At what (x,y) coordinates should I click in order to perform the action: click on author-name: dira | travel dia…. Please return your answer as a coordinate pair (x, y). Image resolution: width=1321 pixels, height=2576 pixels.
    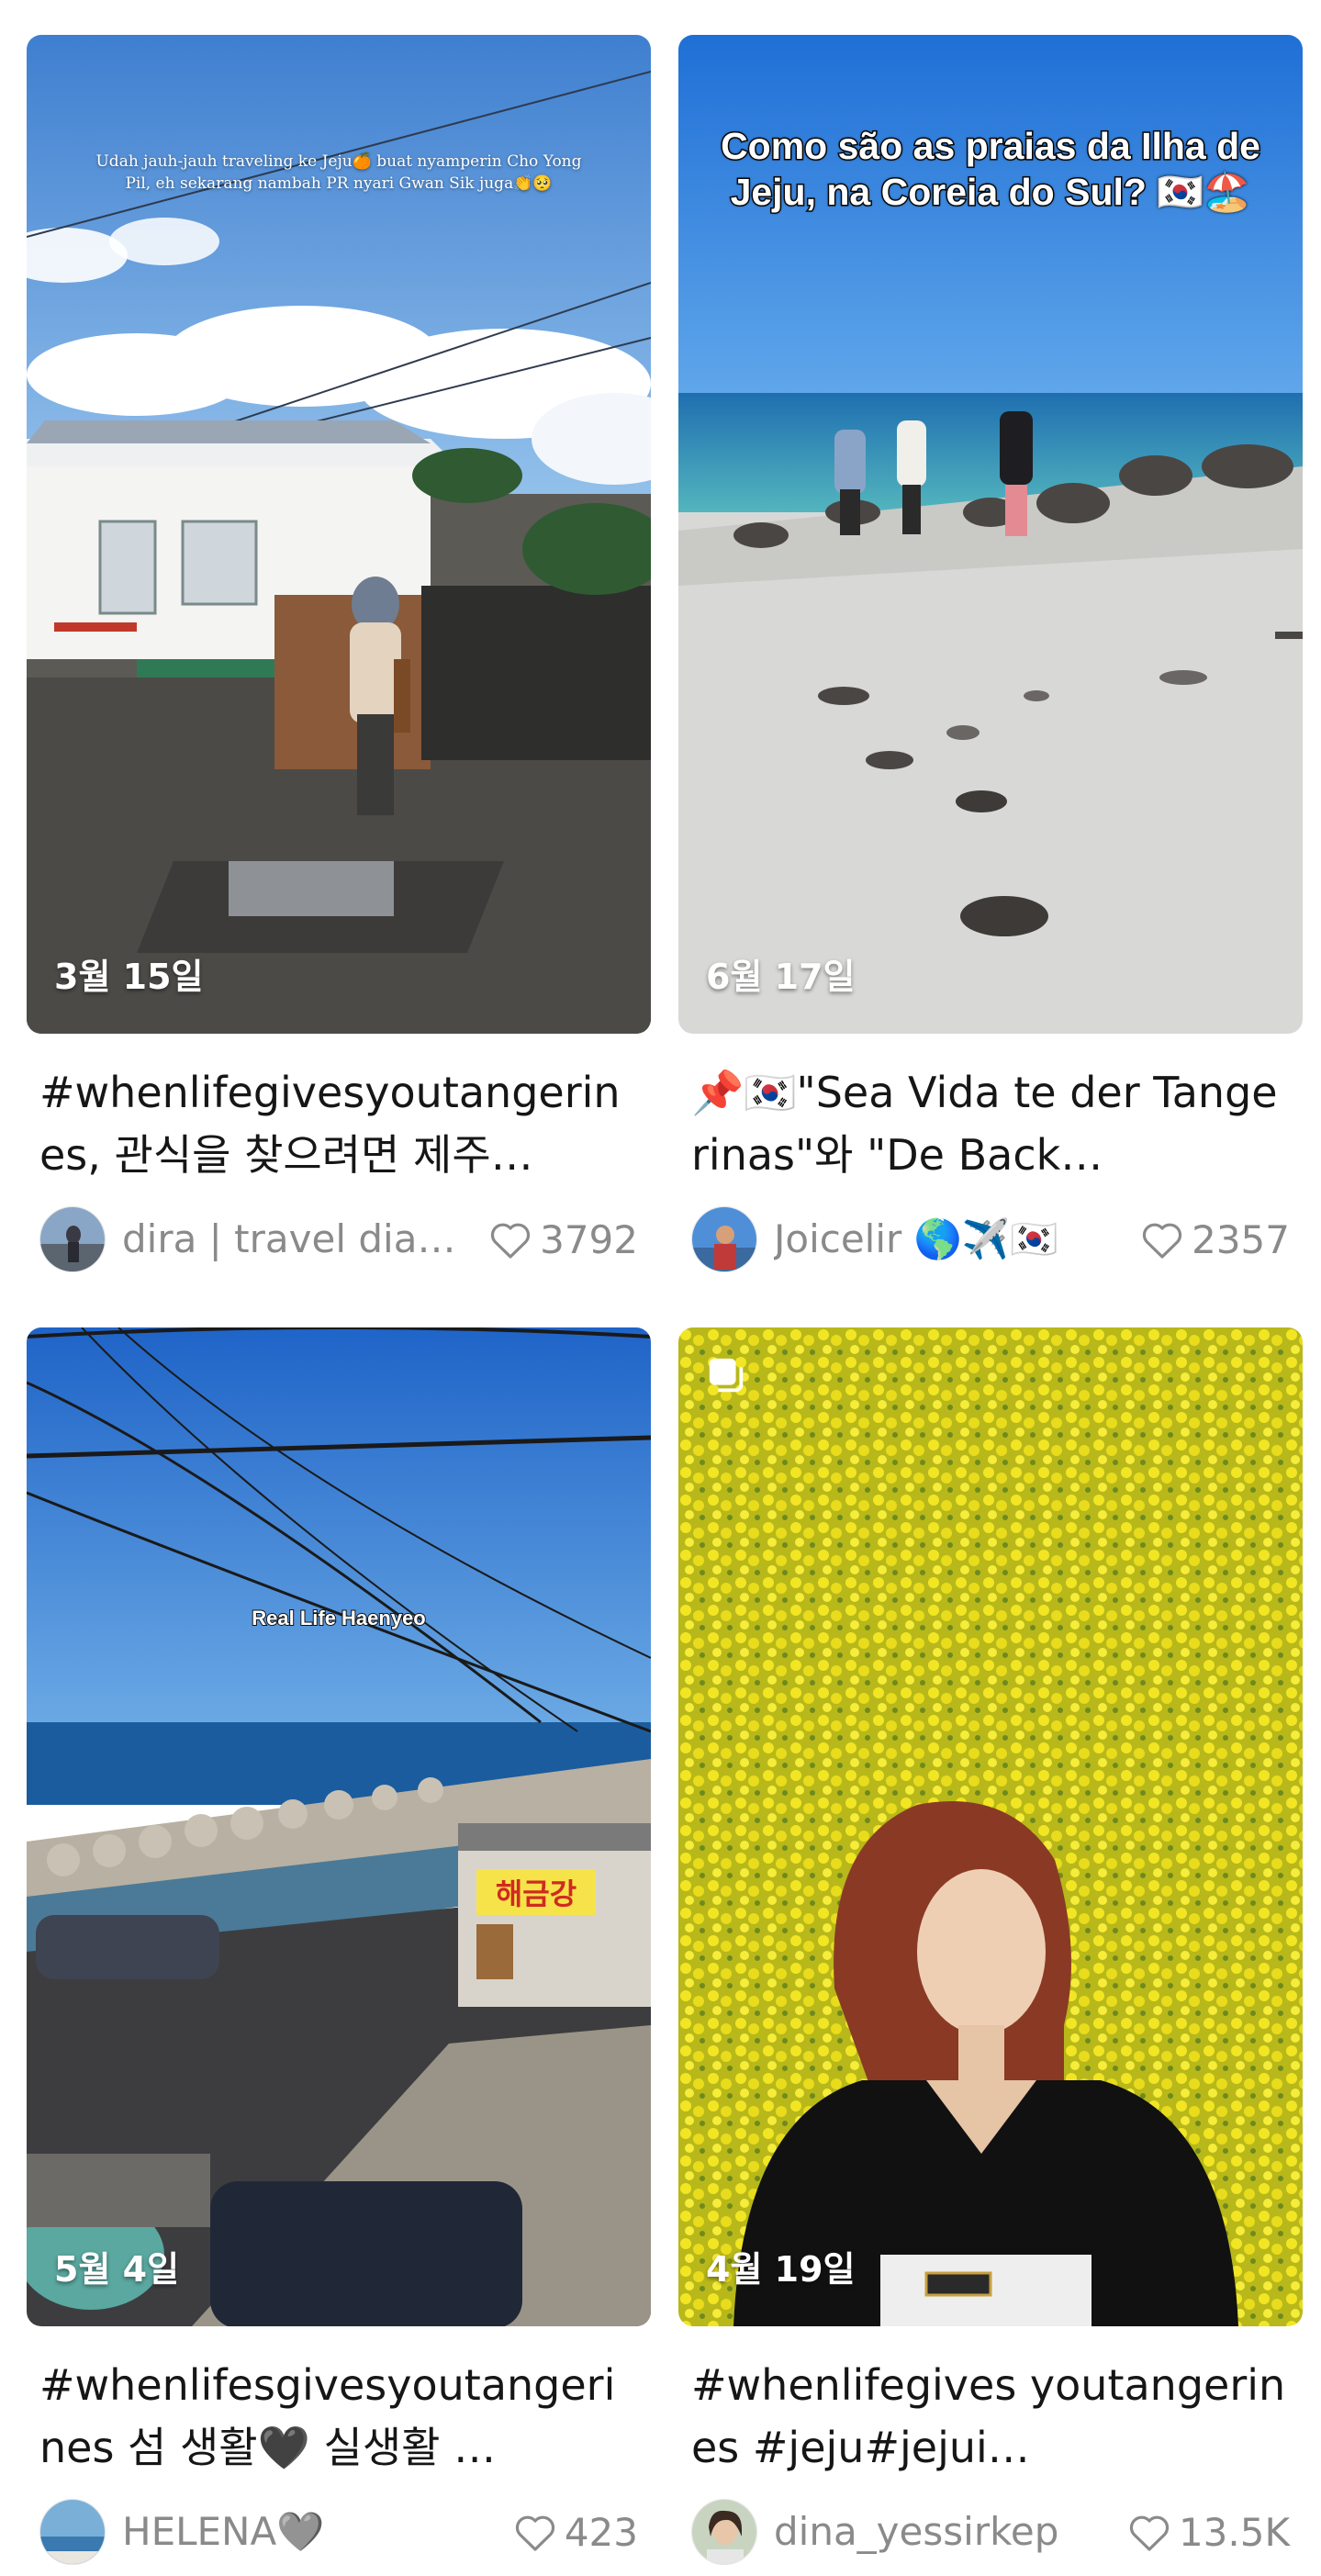
    Looking at the image, I should click on (301, 1239).